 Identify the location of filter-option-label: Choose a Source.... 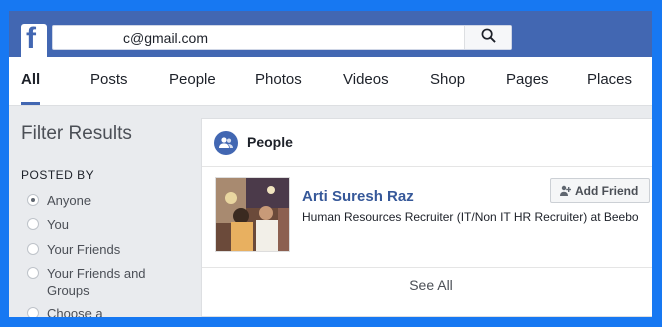
(75, 311).